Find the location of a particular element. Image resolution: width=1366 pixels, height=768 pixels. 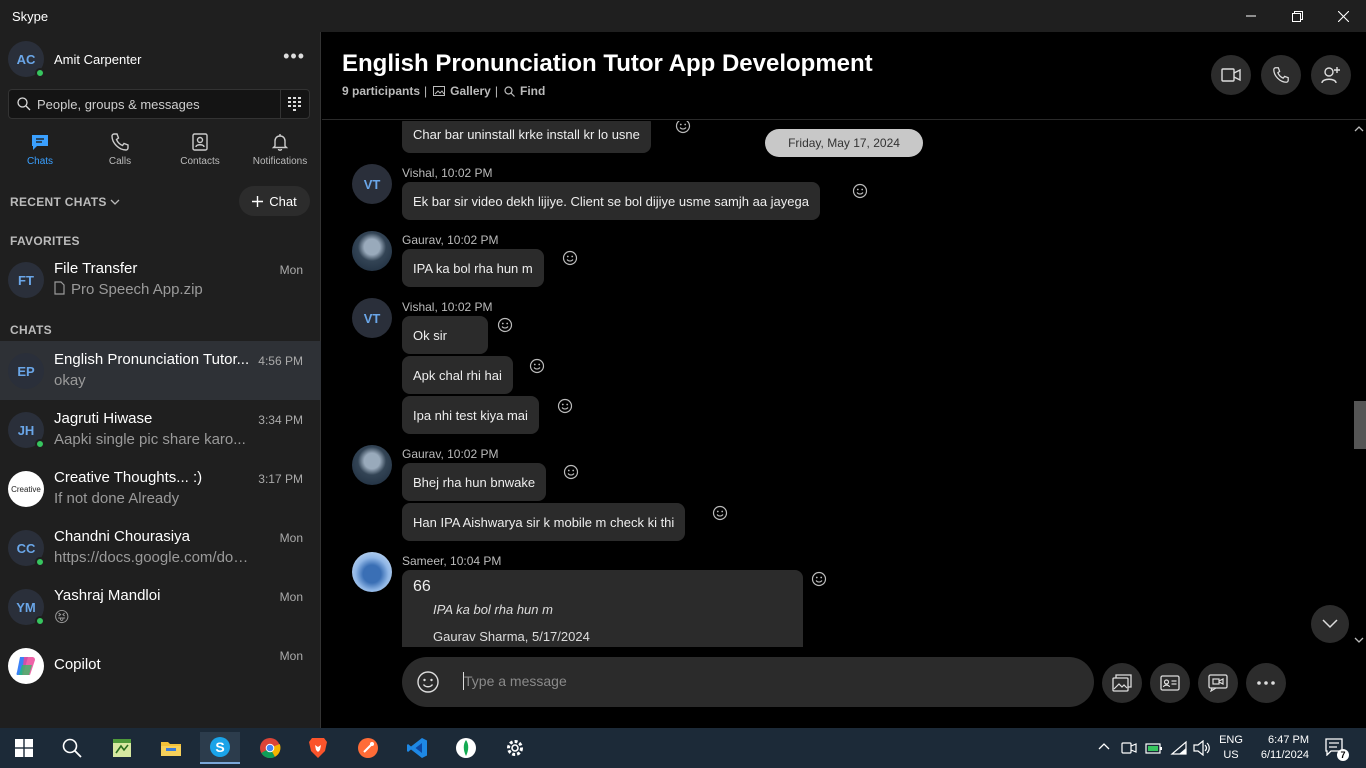

avatar-sameer is located at coordinates (372, 572).